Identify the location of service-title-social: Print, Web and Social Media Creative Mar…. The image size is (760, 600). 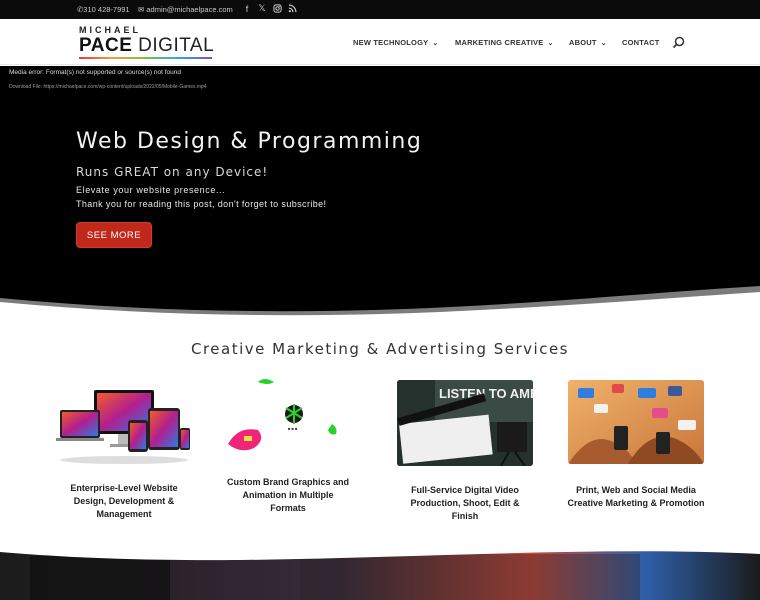
(636, 496).